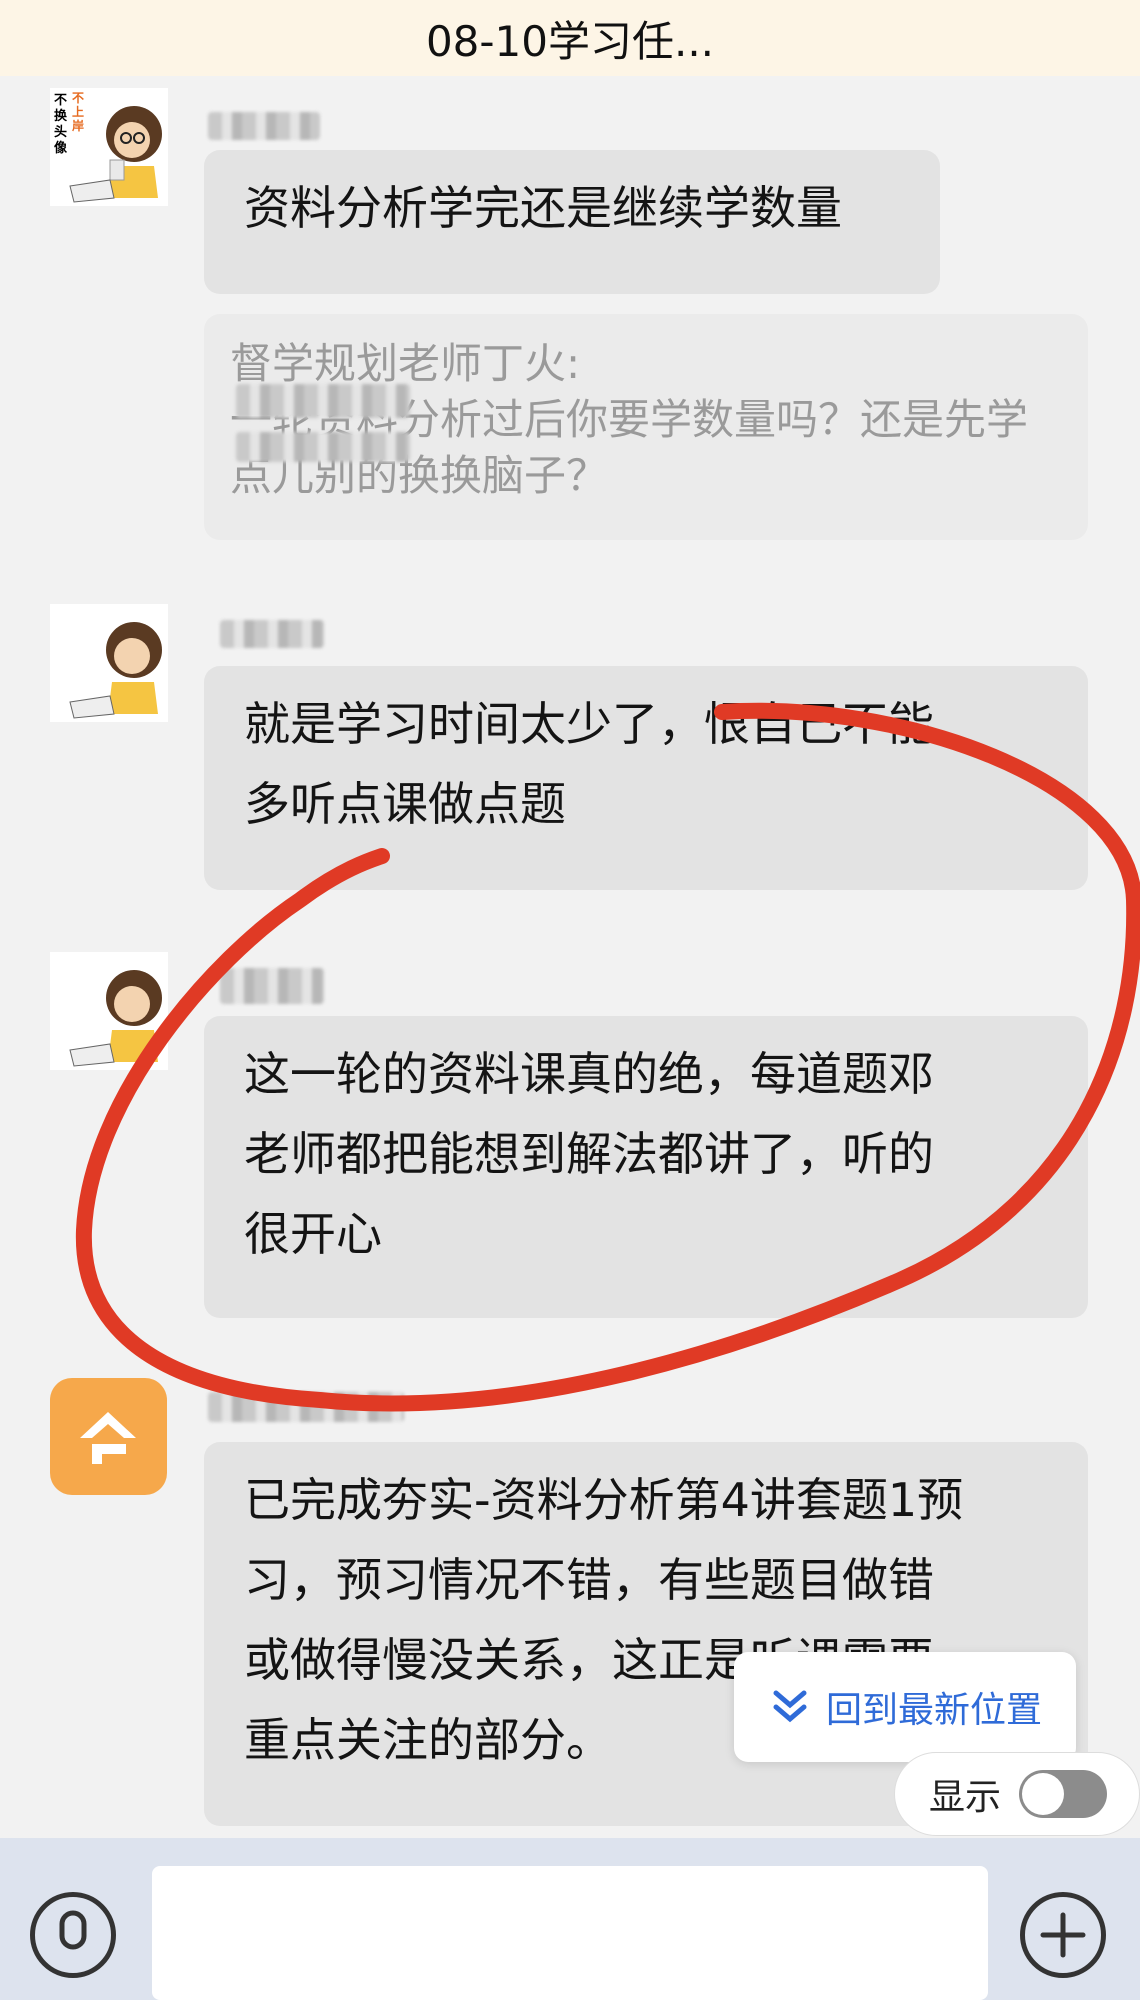 Image resolution: width=1140 pixels, height=2000 pixels. Describe the element at coordinates (646, 427) in the screenshot. I see `quoted-message: 督学规划老师丁火: 一轮资料分析过后你要学数量吗？还是先学点儿别的换换脑子？` at that location.